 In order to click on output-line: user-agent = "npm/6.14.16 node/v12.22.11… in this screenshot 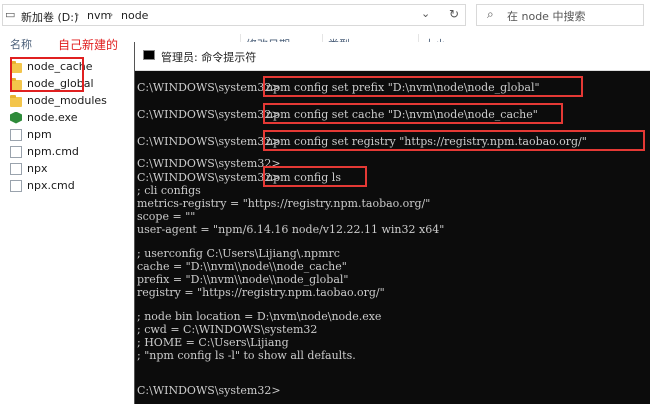, I will do `click(291, 229)`.